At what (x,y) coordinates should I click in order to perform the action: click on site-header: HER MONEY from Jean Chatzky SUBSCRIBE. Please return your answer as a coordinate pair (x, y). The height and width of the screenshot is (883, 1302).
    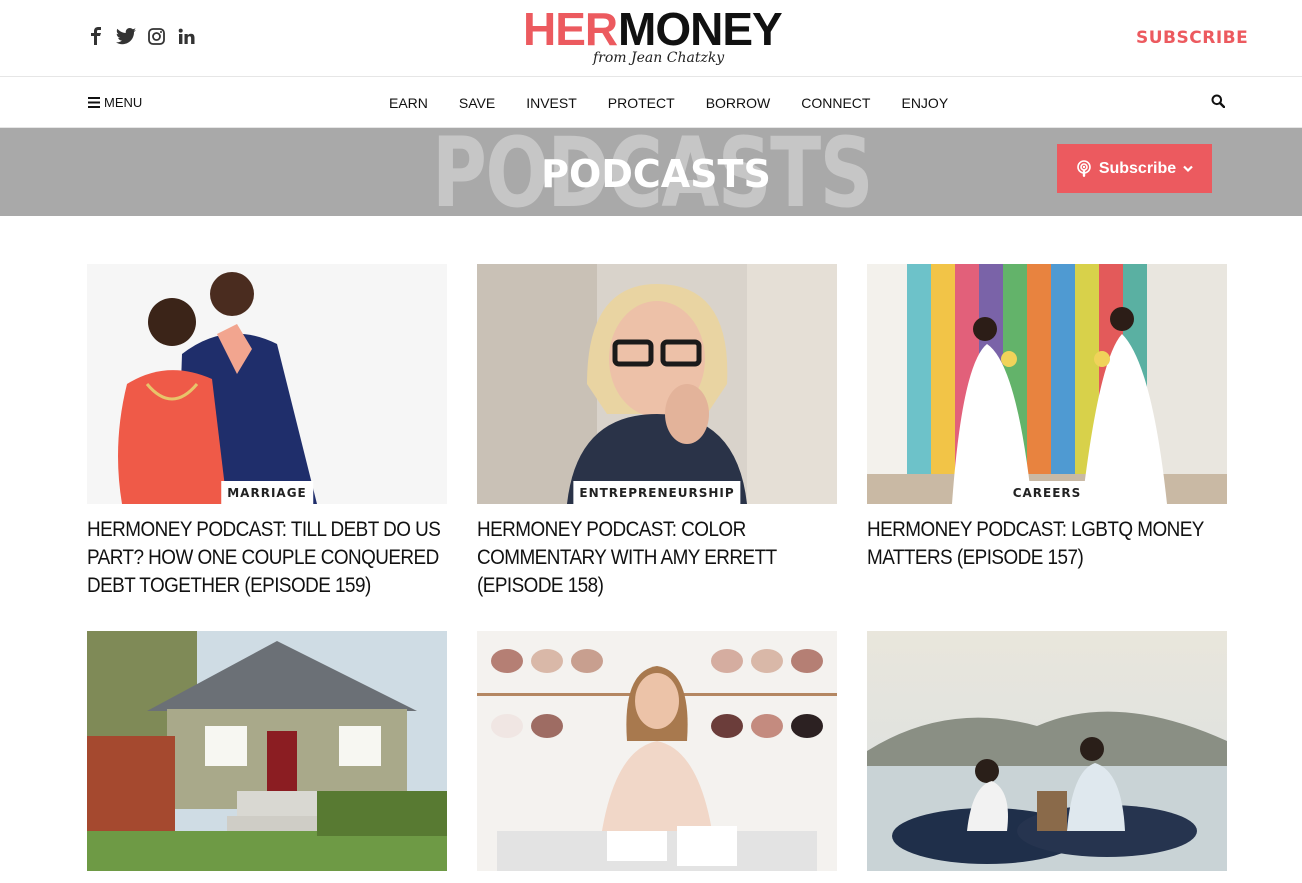
    Looking at the image, I should click on (651, 38).